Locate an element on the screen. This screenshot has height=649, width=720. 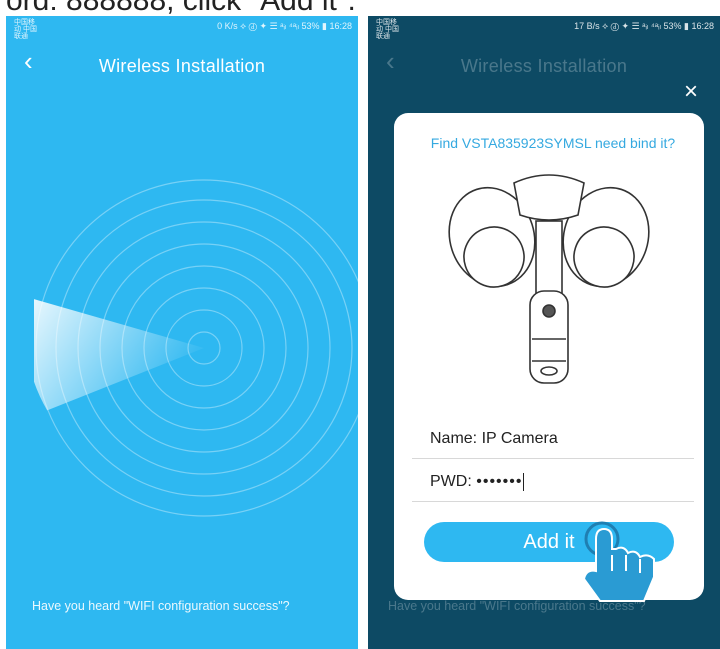
camera-illustration is located at coordinates (549, 279).